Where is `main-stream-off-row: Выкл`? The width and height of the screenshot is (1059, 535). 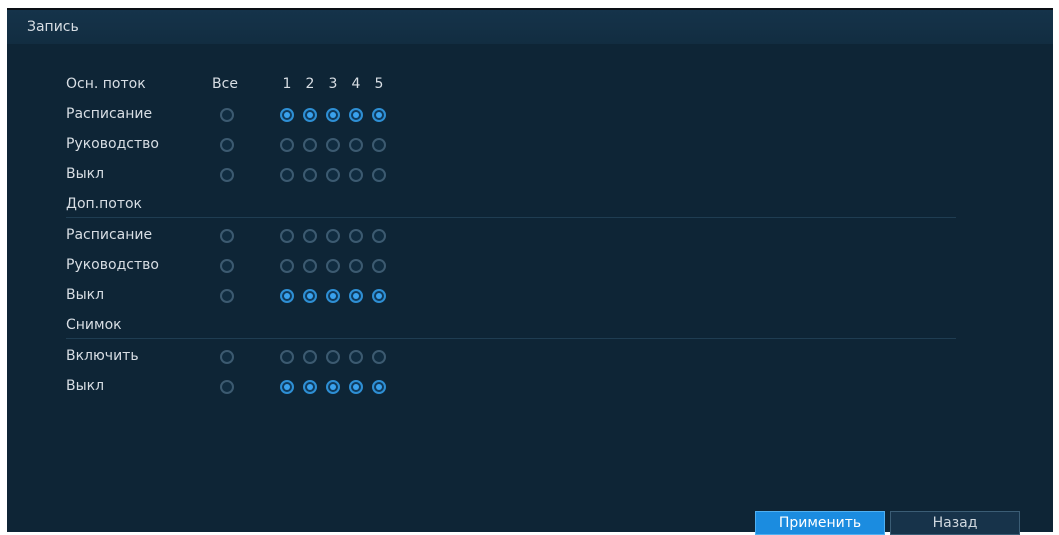 main-stream-off-row: Выкл is located at coordinates (530, 175).